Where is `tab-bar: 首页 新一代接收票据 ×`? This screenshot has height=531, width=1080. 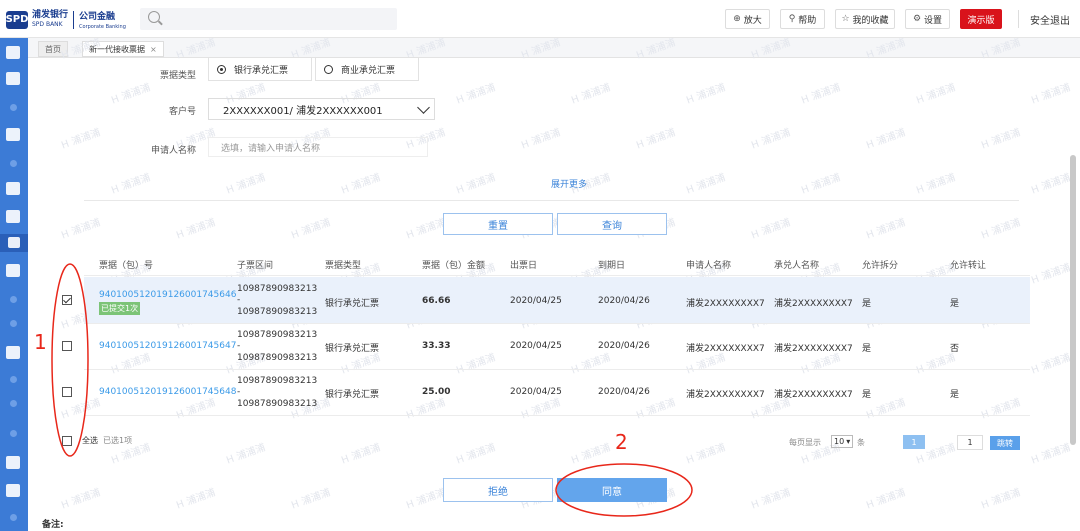 tab-bar: 首页 新一代接收票据 × is located at coordinates (554, 48).